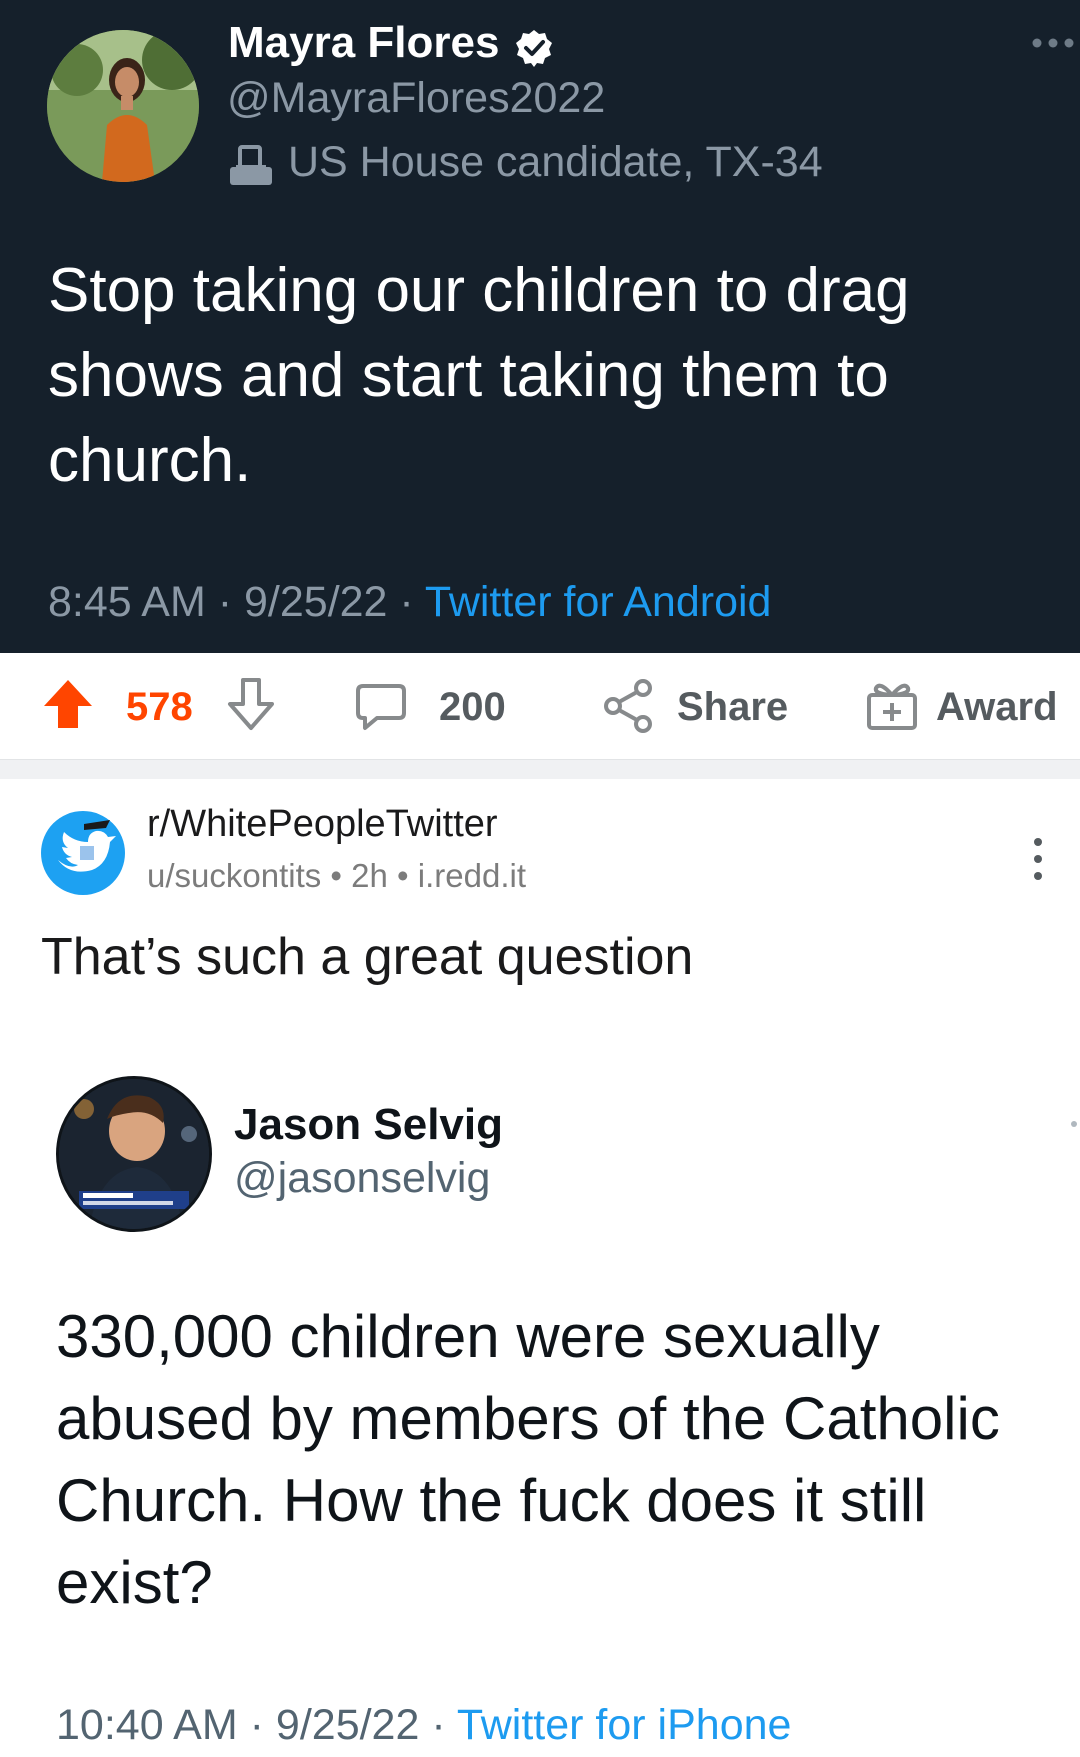 The width and height of the screenshot is (1080, 1757). Describe the element at coordinates (381, 707) in the screenshot. I see `comment-bubble-icon` at that location.